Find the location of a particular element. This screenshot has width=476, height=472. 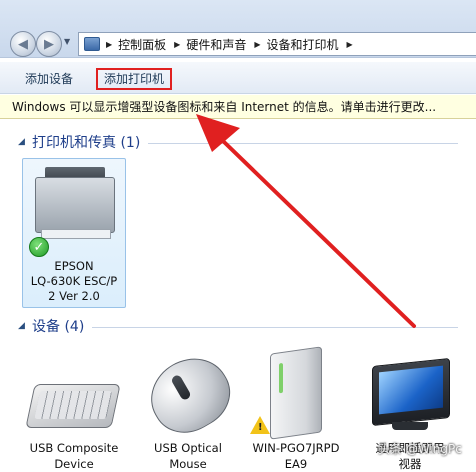

keyboard-keys is located at coordinates (73, 405).